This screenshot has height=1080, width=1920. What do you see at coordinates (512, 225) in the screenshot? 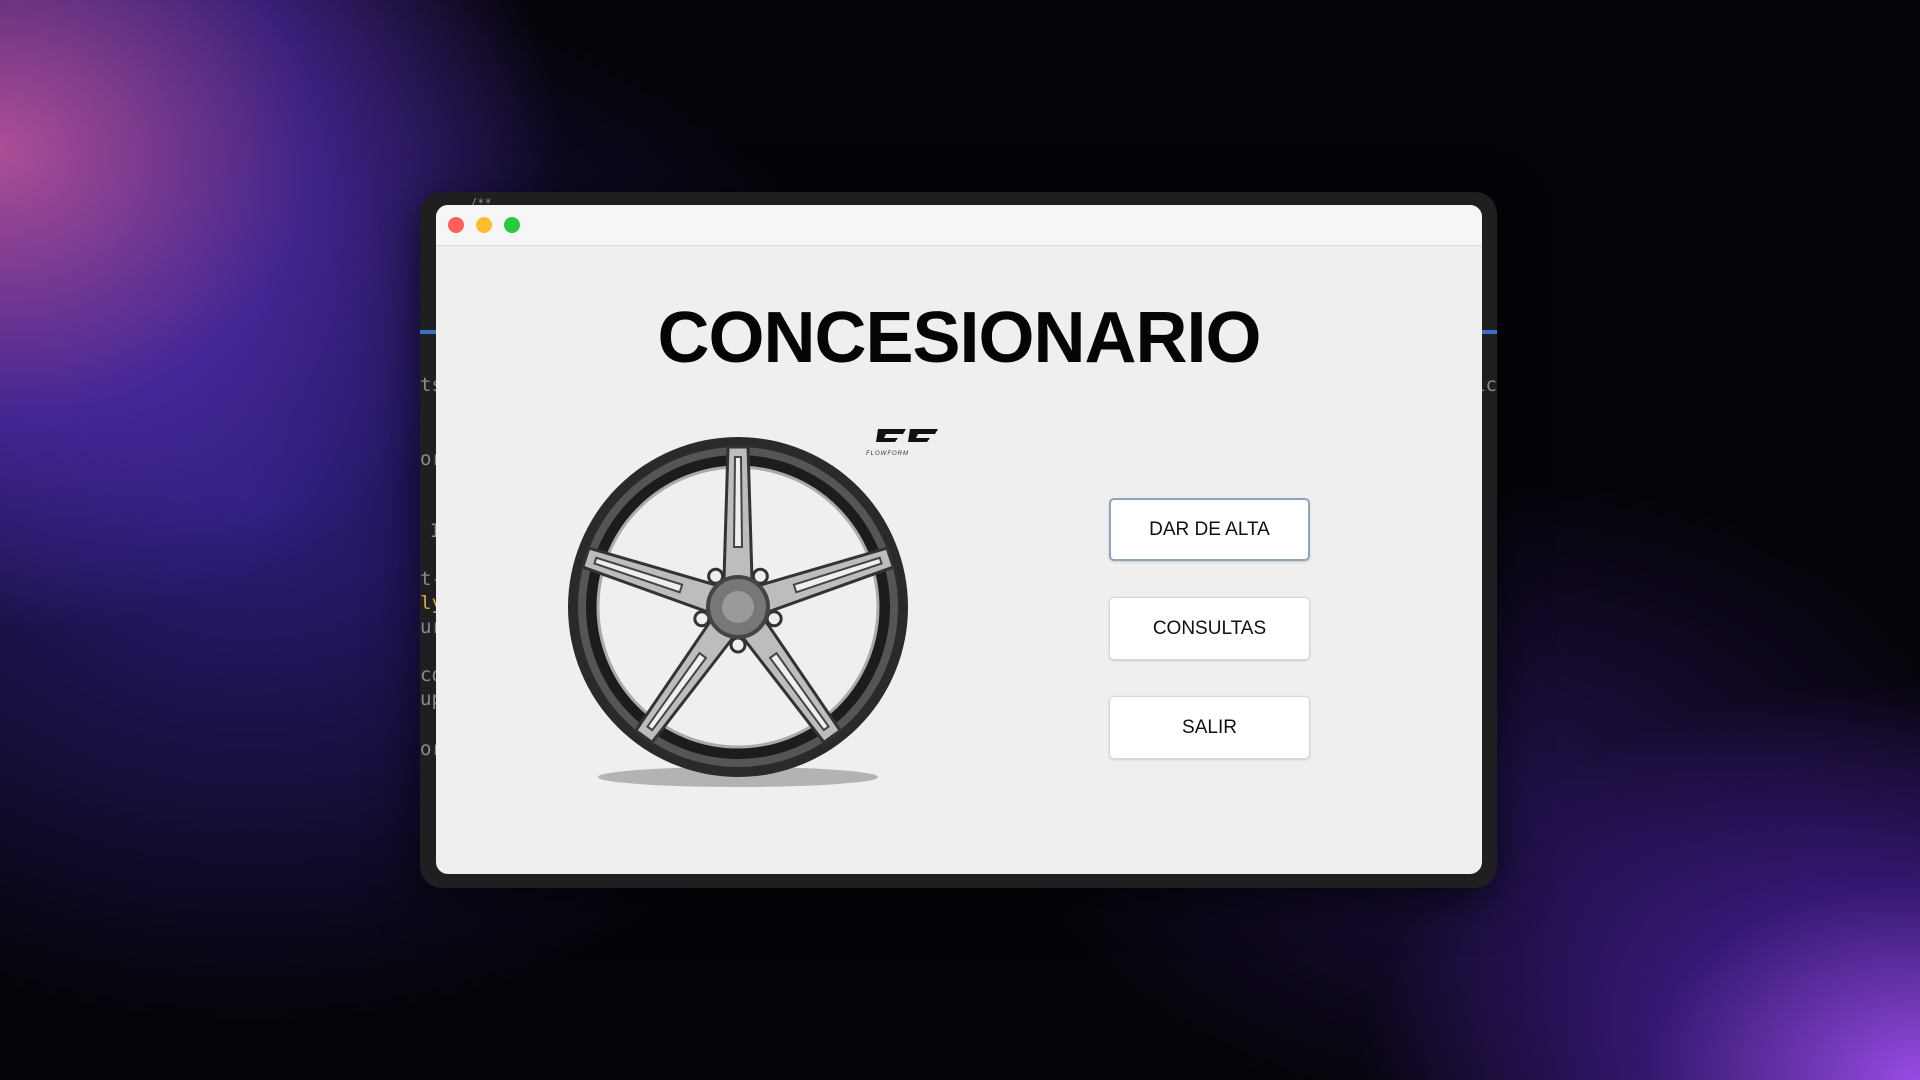
I see `maximize-window-button` at bounding box center [512, 225].